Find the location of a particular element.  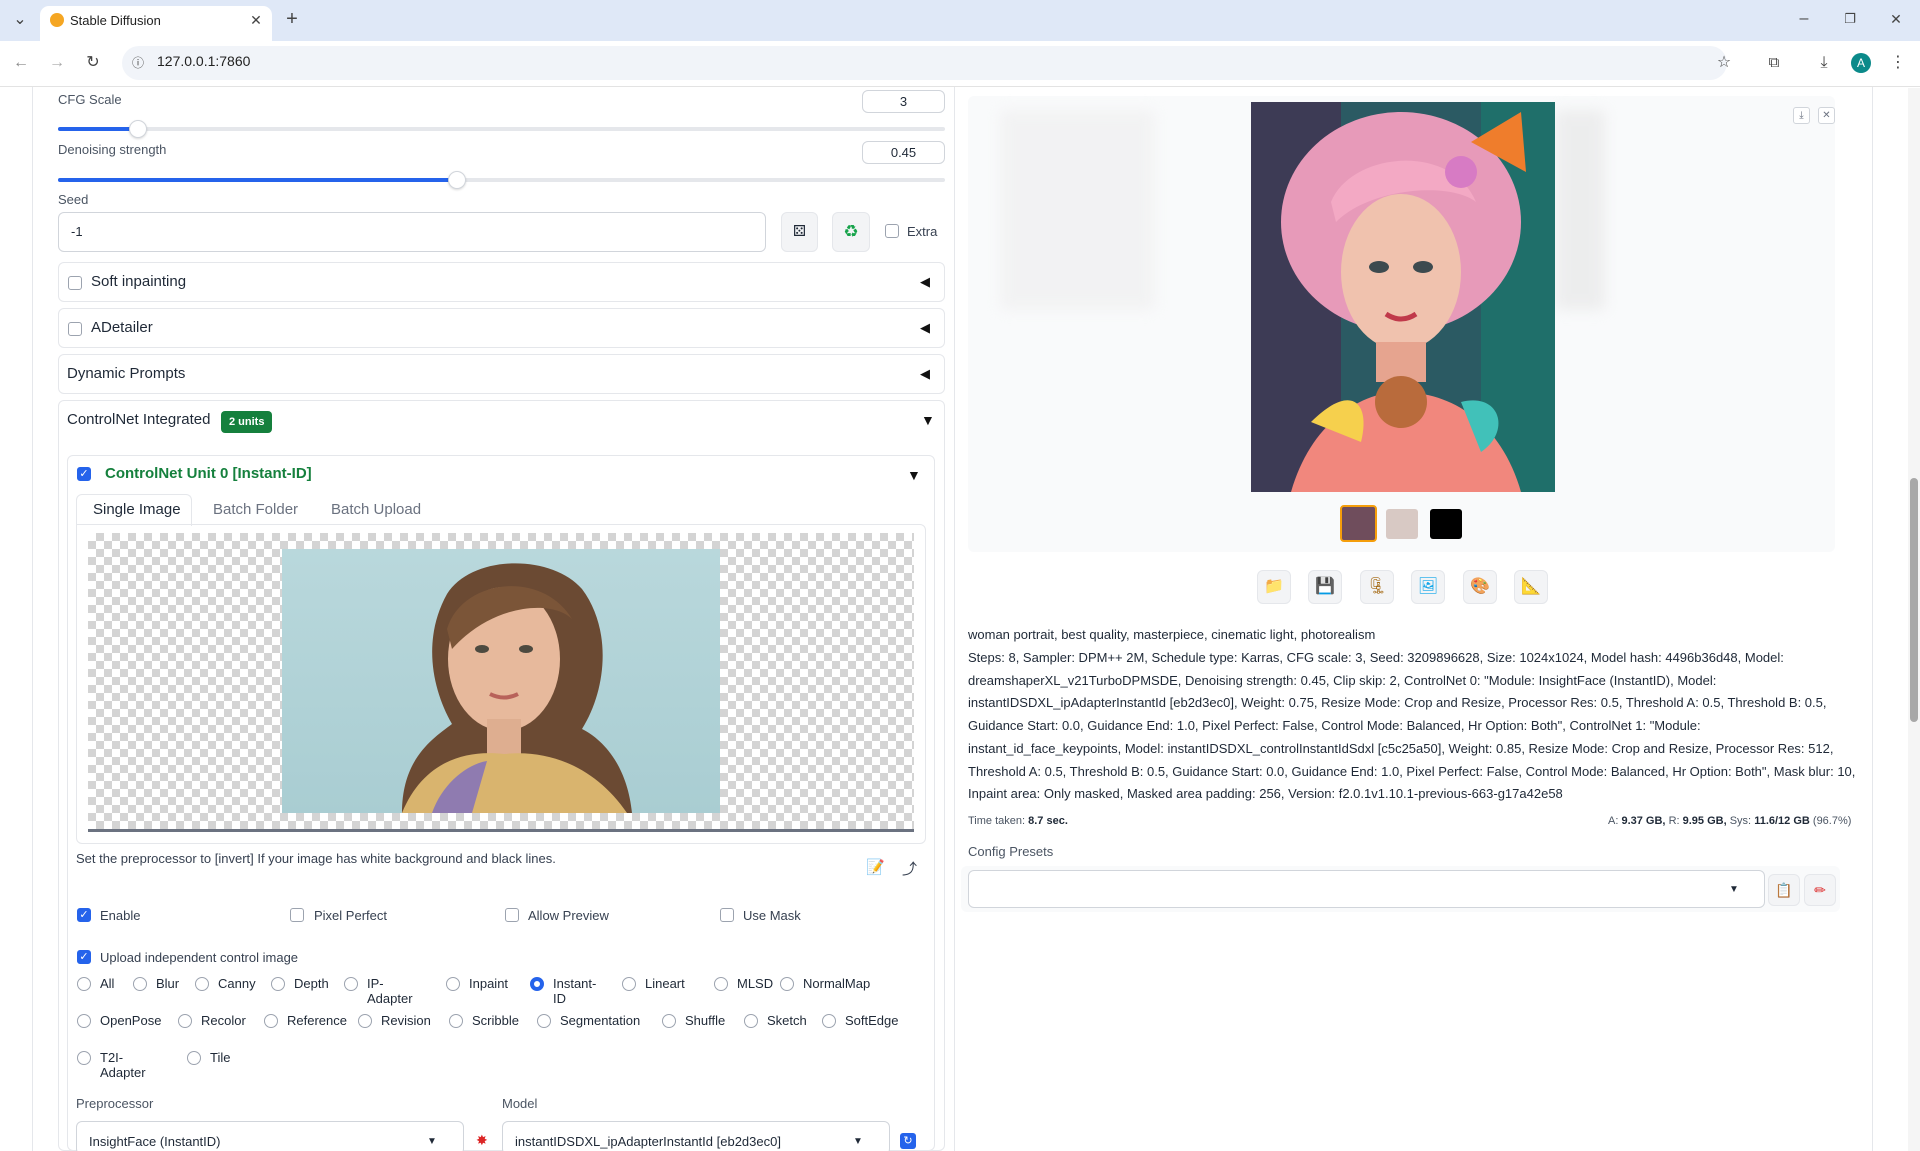

control-type-label: Segmentation is located at coordinates (600, 1020).